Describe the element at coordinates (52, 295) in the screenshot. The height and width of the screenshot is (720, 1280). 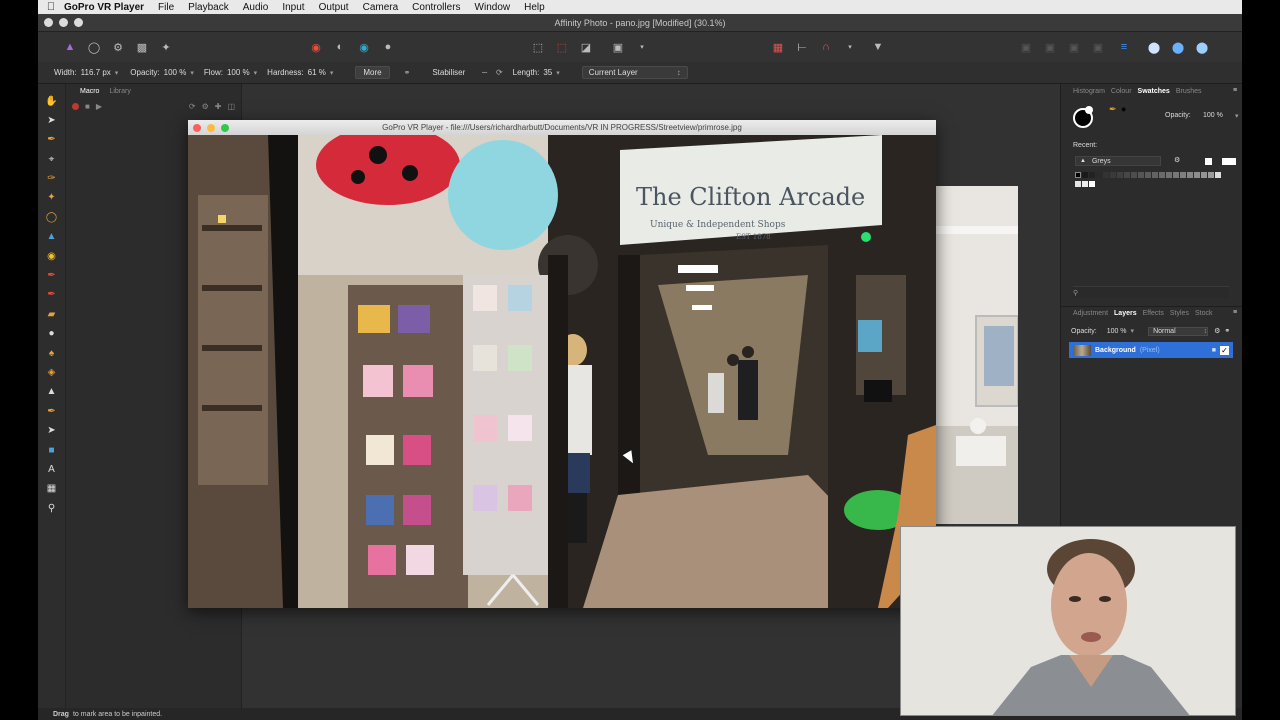
I see `color-replacement-tool-icon: ✒` at that location.